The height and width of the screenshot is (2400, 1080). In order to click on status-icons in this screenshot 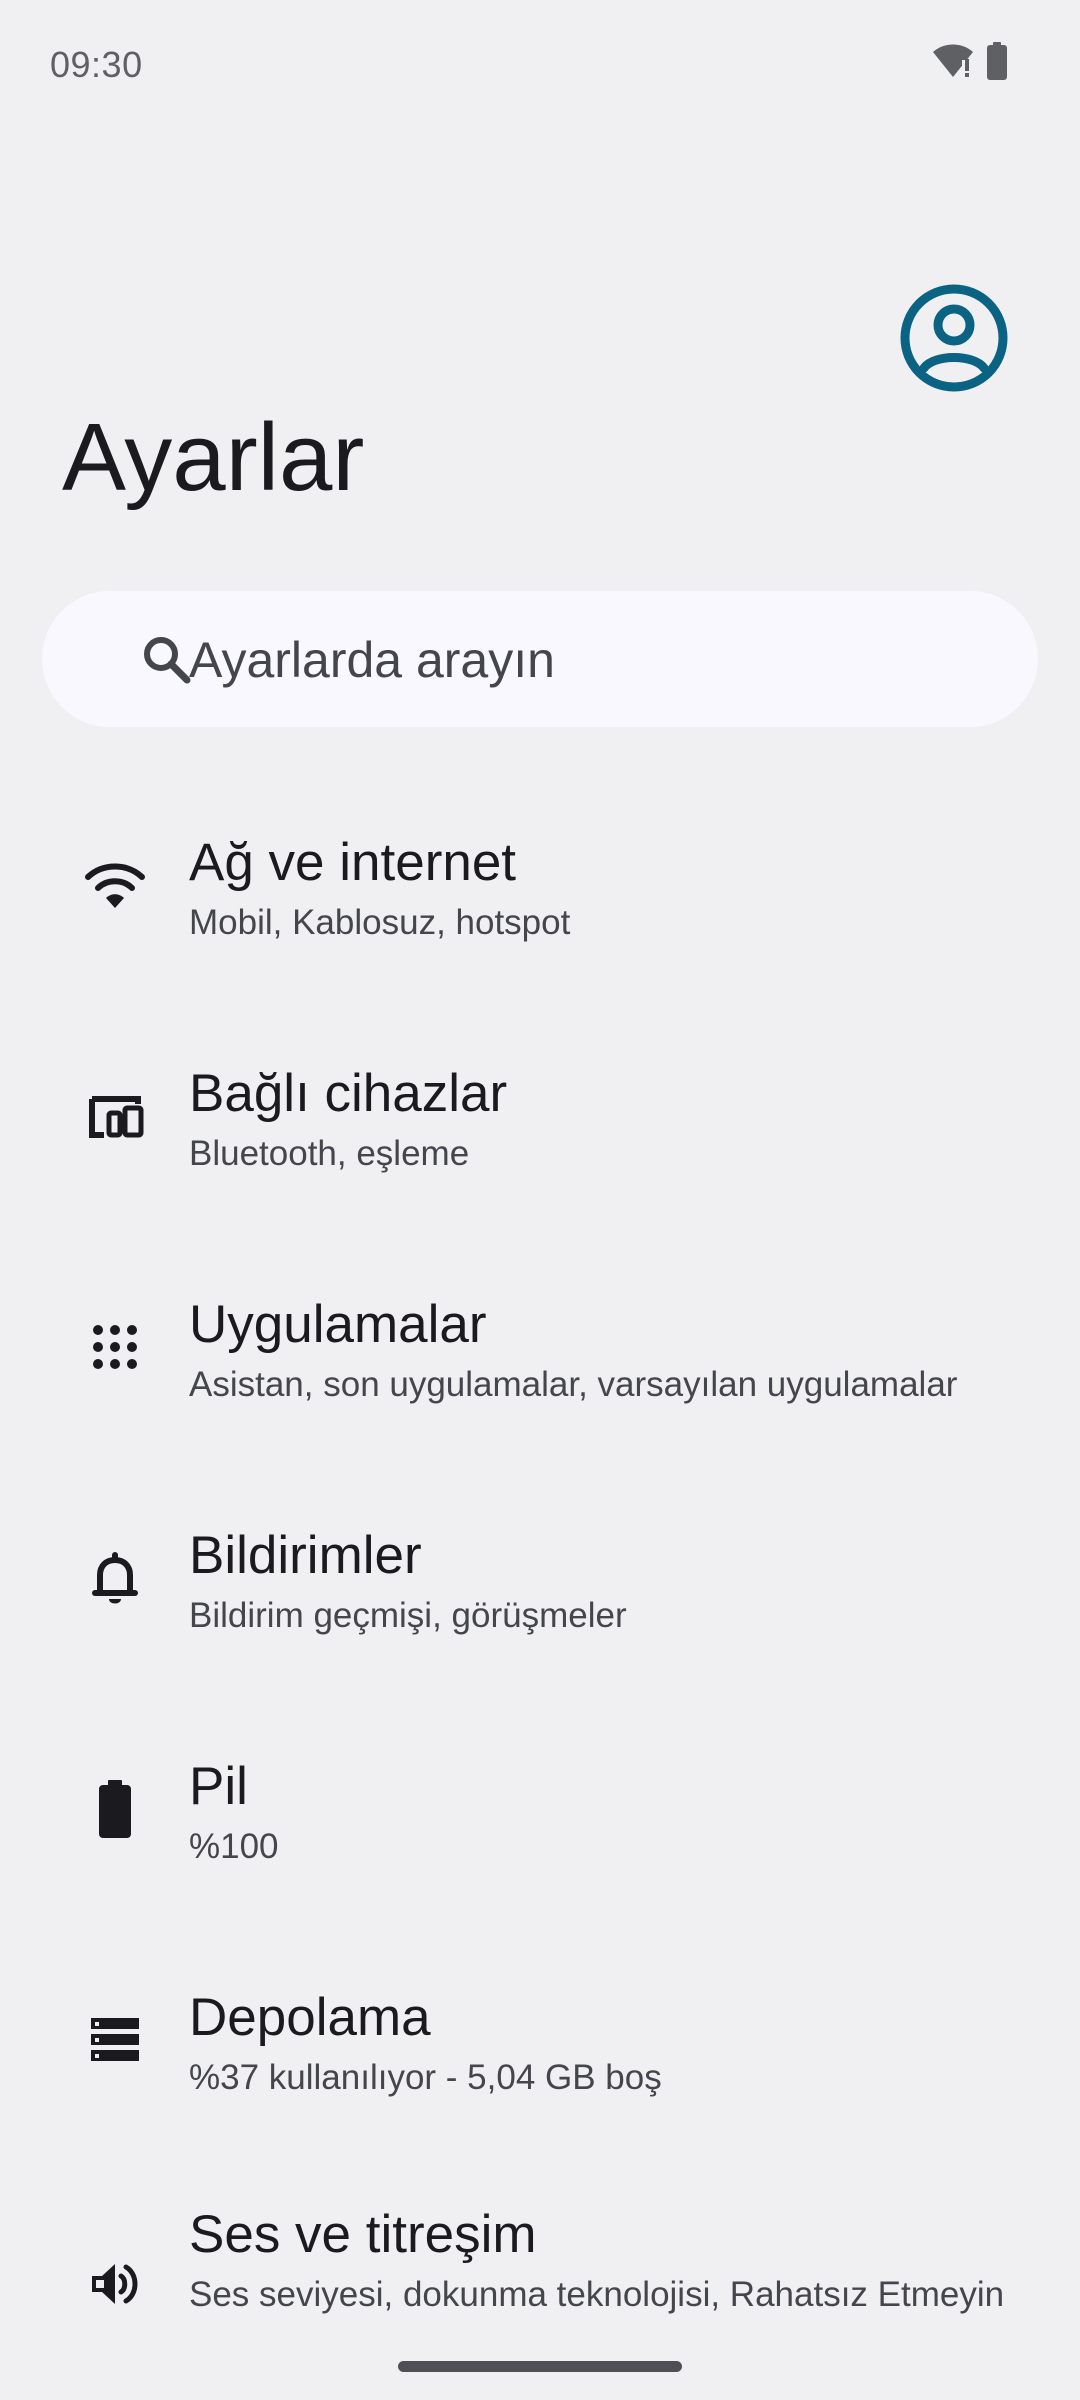, I will do `click(970, 63)`.